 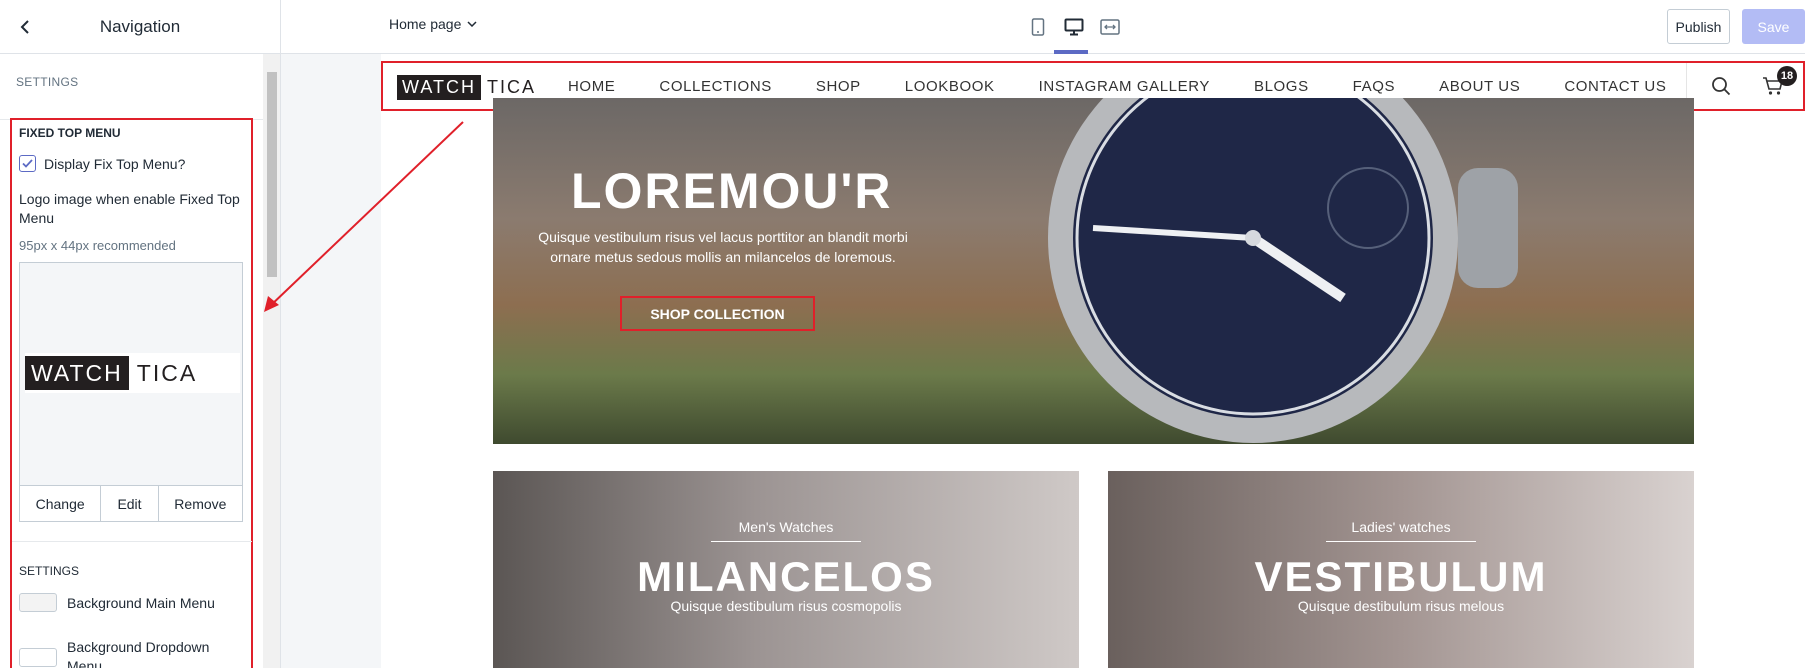 What do you see at coordinates (1281, 86) in the screenshot?
I see `nav-item-blogs: BLOGS` at bounding box center [1281, 86].